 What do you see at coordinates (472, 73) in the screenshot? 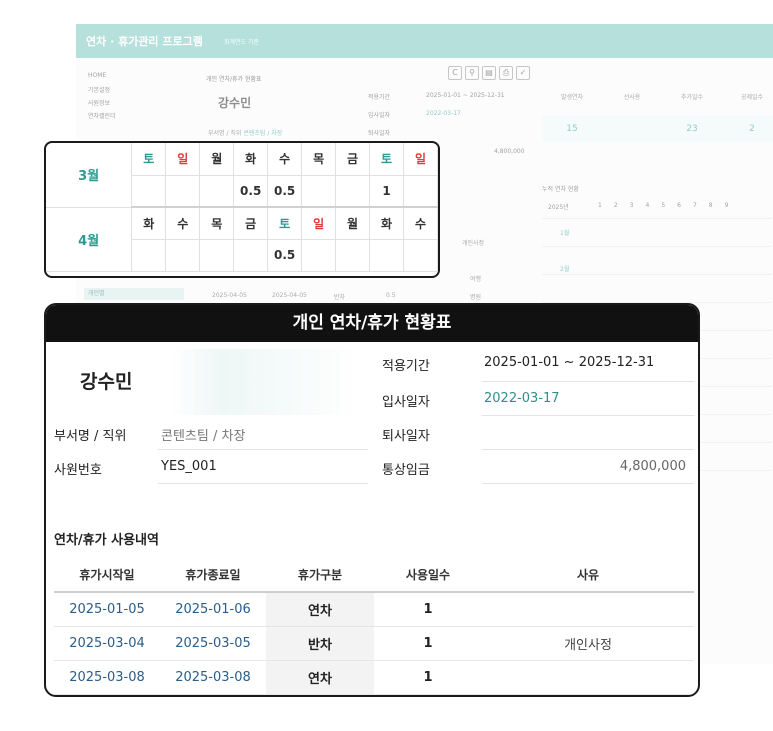
I see `search-icon: ⚲` at bounding box center [472, 73].